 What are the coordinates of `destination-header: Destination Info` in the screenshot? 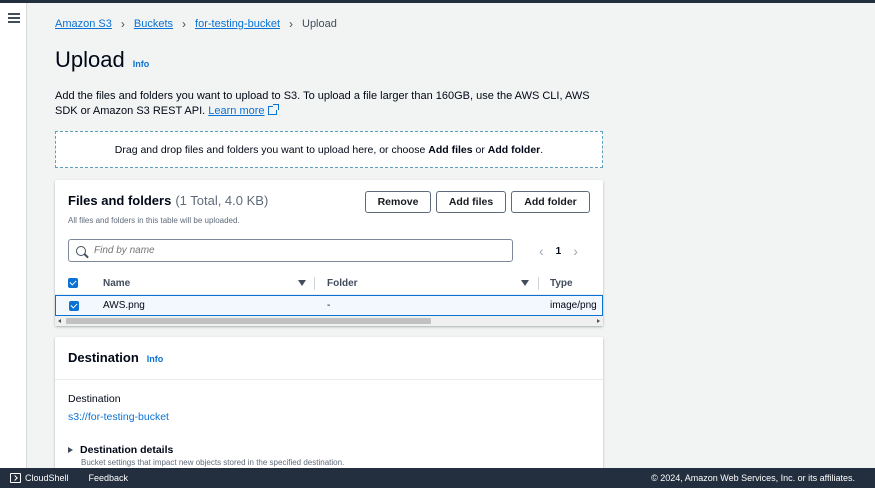 It's located at (115, 357).